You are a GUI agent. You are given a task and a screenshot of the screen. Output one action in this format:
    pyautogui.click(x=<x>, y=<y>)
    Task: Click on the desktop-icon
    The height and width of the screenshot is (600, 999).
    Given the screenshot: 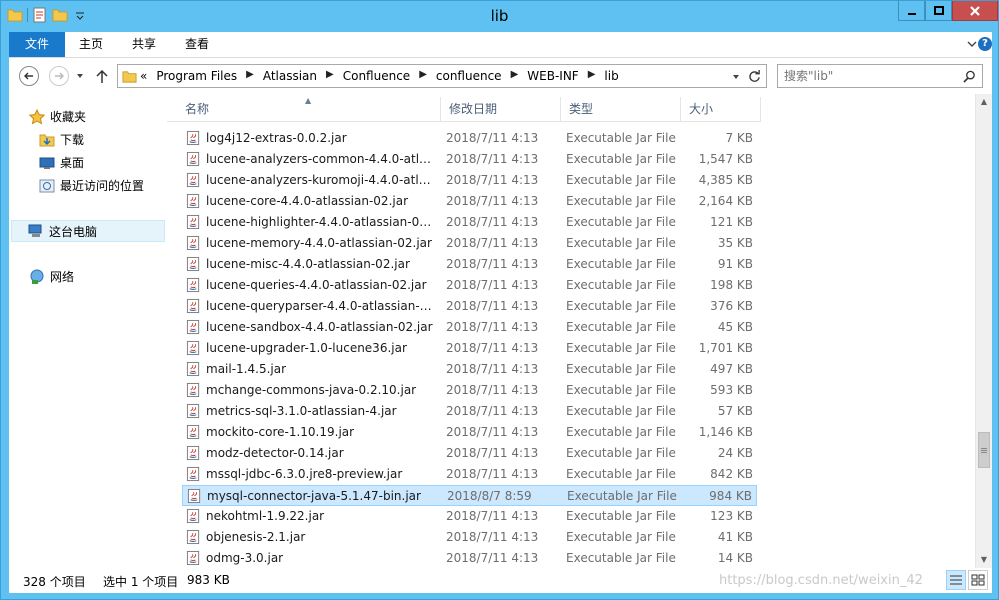 What is the action you would take?
    pyautogui.click(x=47, y=163)
    